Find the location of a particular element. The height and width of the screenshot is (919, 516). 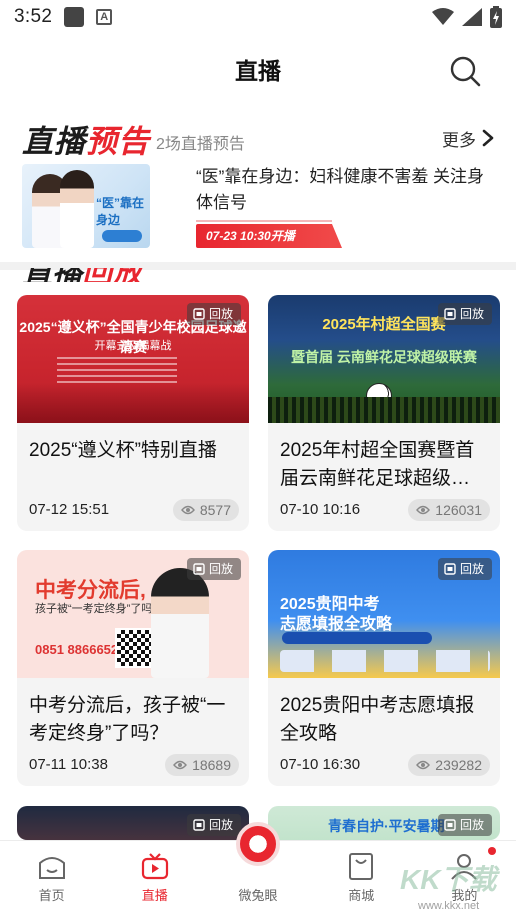

tab-home: 首页 is located at coordinates (51, 880).